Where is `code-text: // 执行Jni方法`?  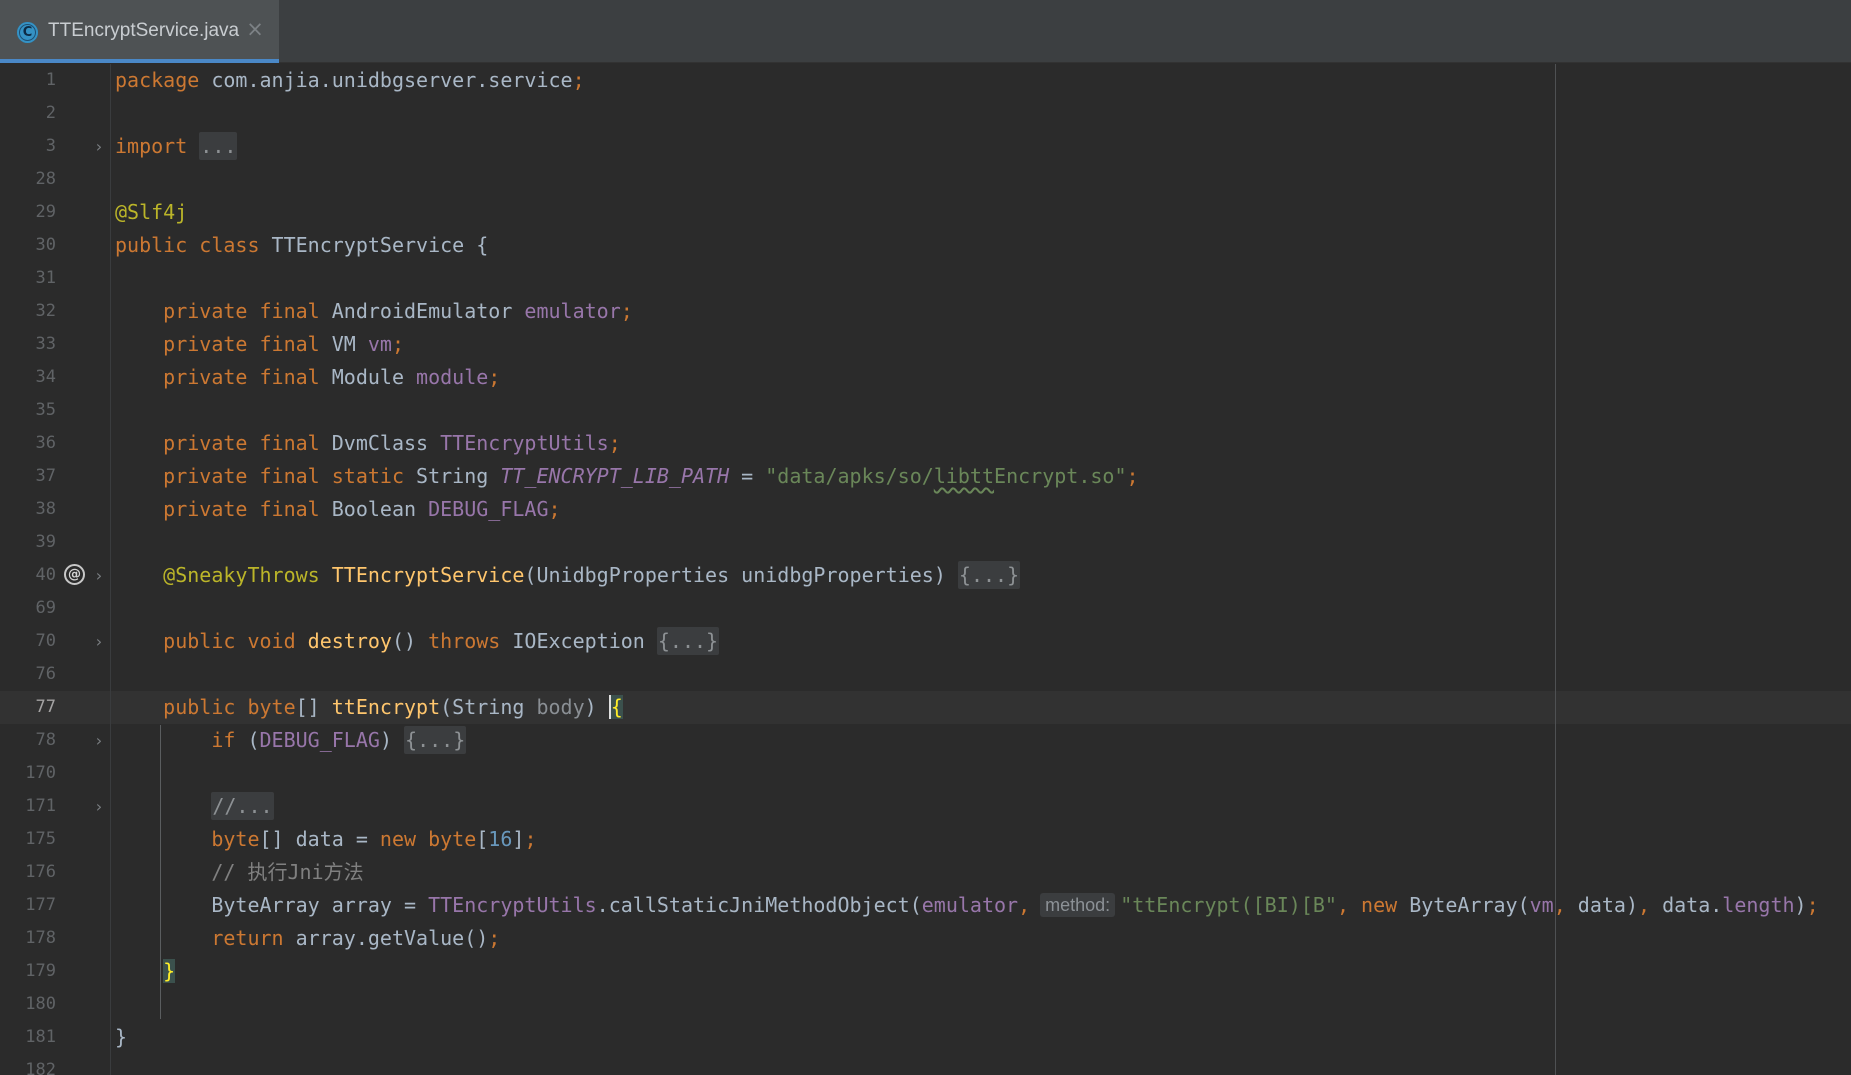 code-text: // 执行Jni方法 is located at coordinates (287, 872).